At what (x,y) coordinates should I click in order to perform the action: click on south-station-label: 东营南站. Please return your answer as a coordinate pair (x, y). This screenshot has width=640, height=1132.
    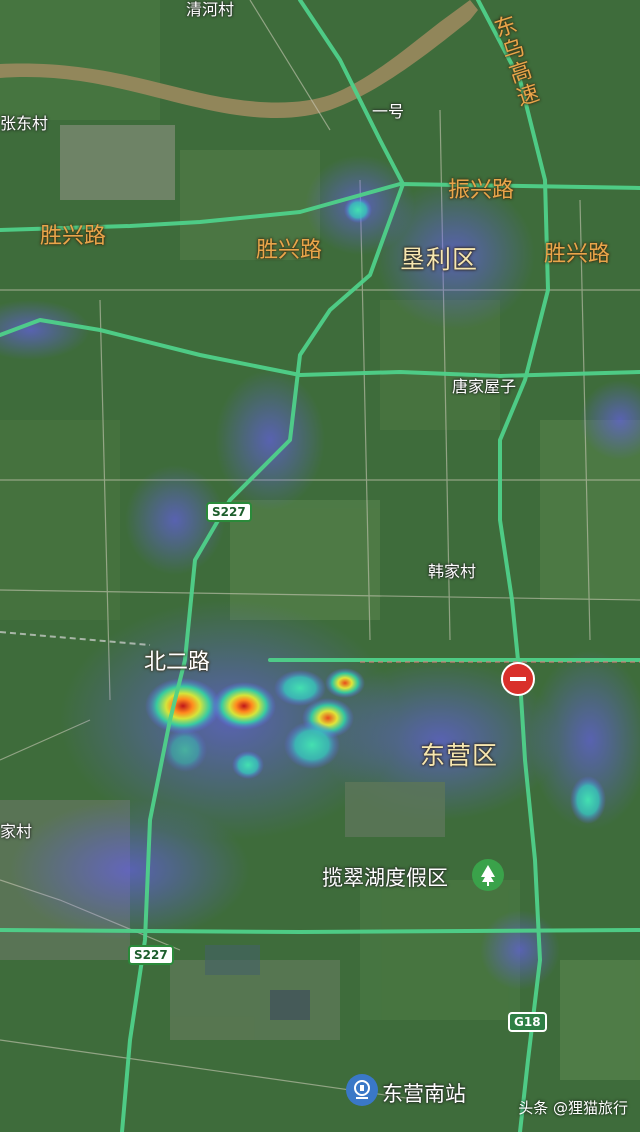
    Looking at the image, I should click on (424, 1093).